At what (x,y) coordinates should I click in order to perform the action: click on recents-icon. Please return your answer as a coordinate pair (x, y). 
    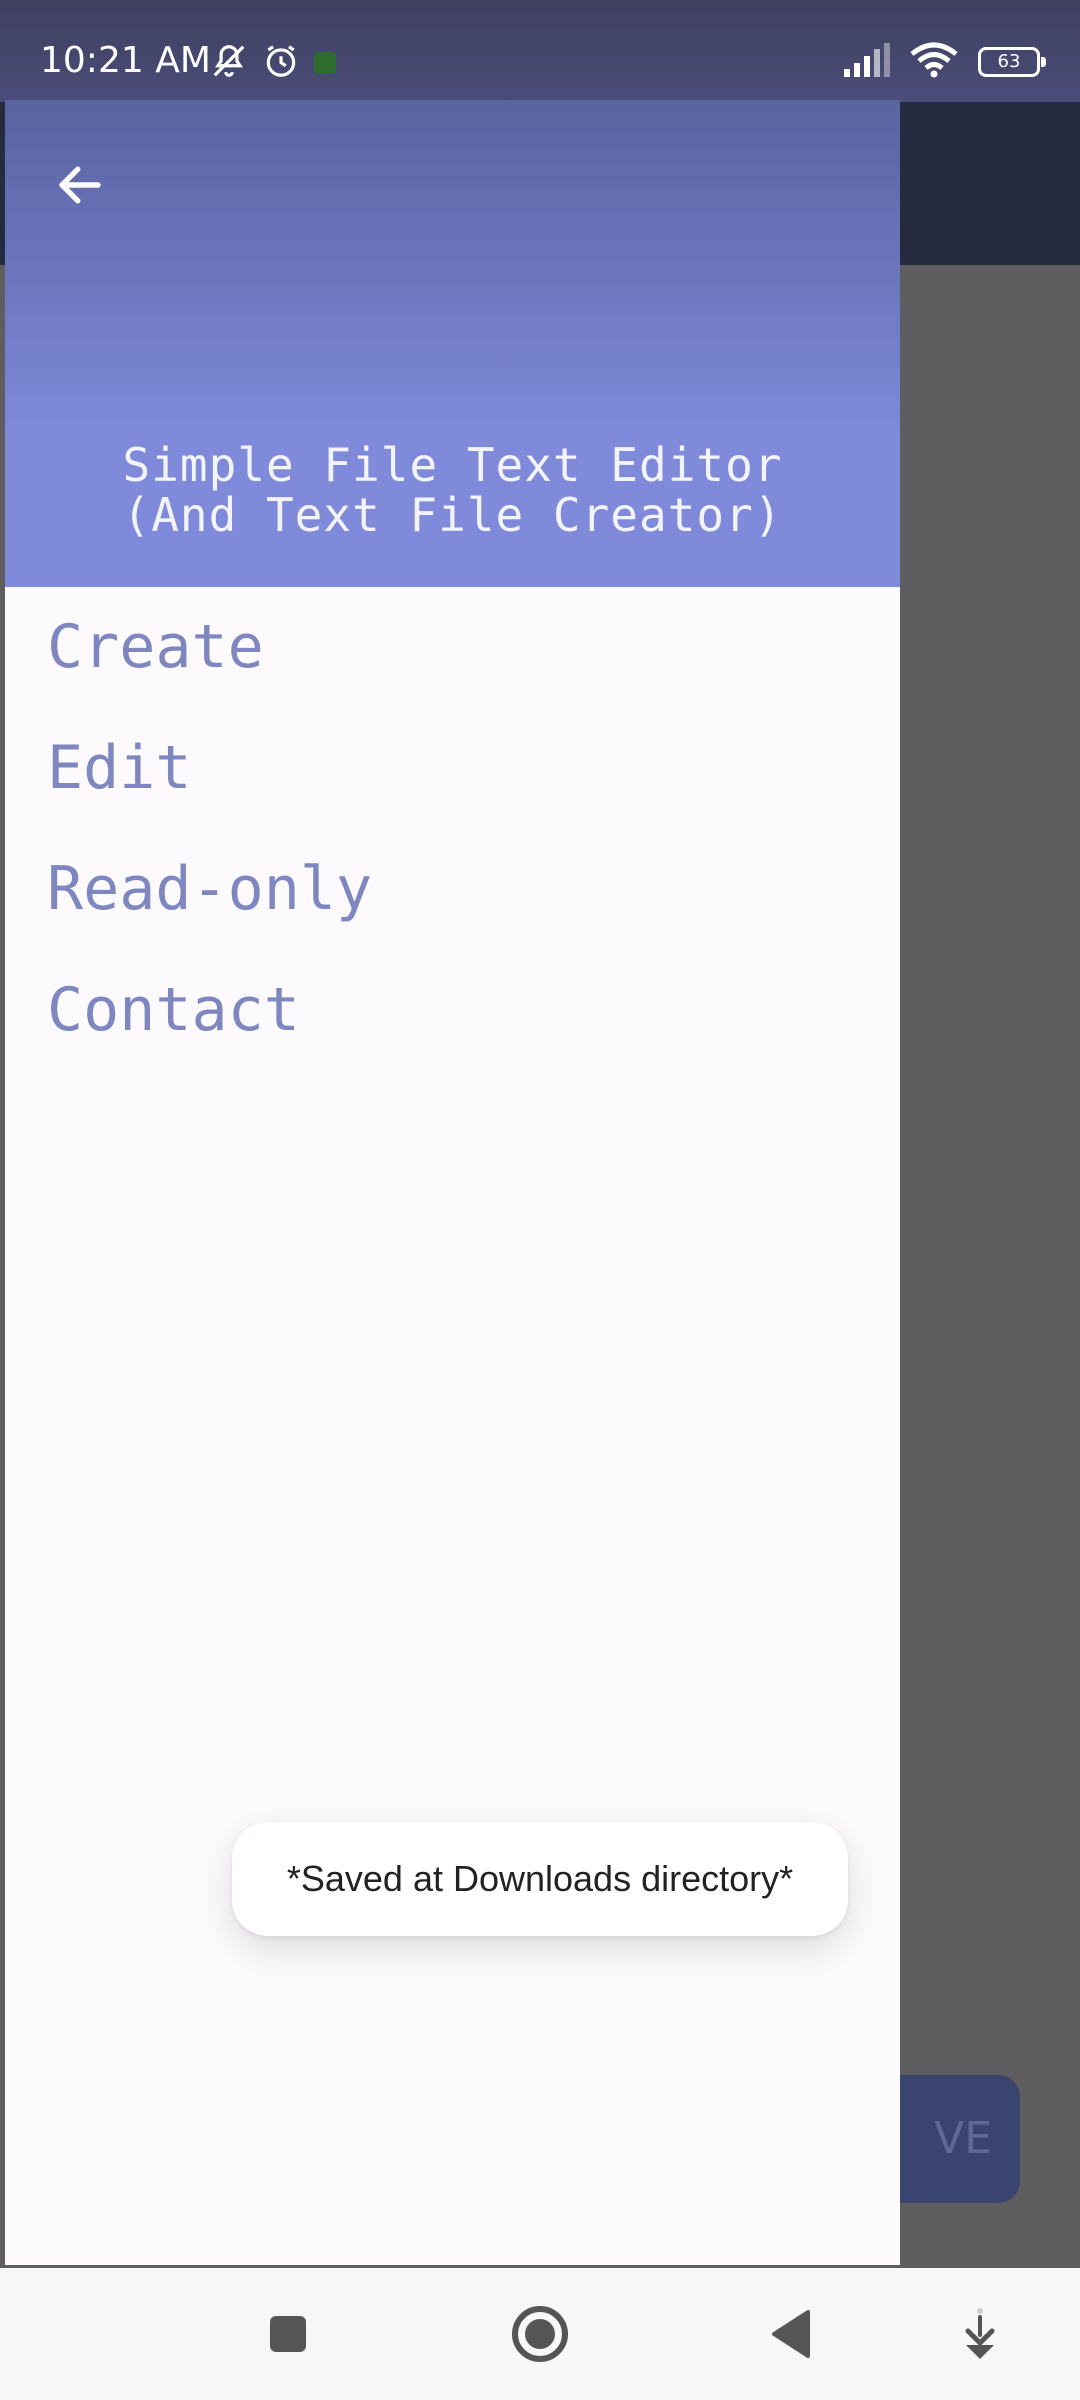
    Looking at the image, I should click on (288, 2334).